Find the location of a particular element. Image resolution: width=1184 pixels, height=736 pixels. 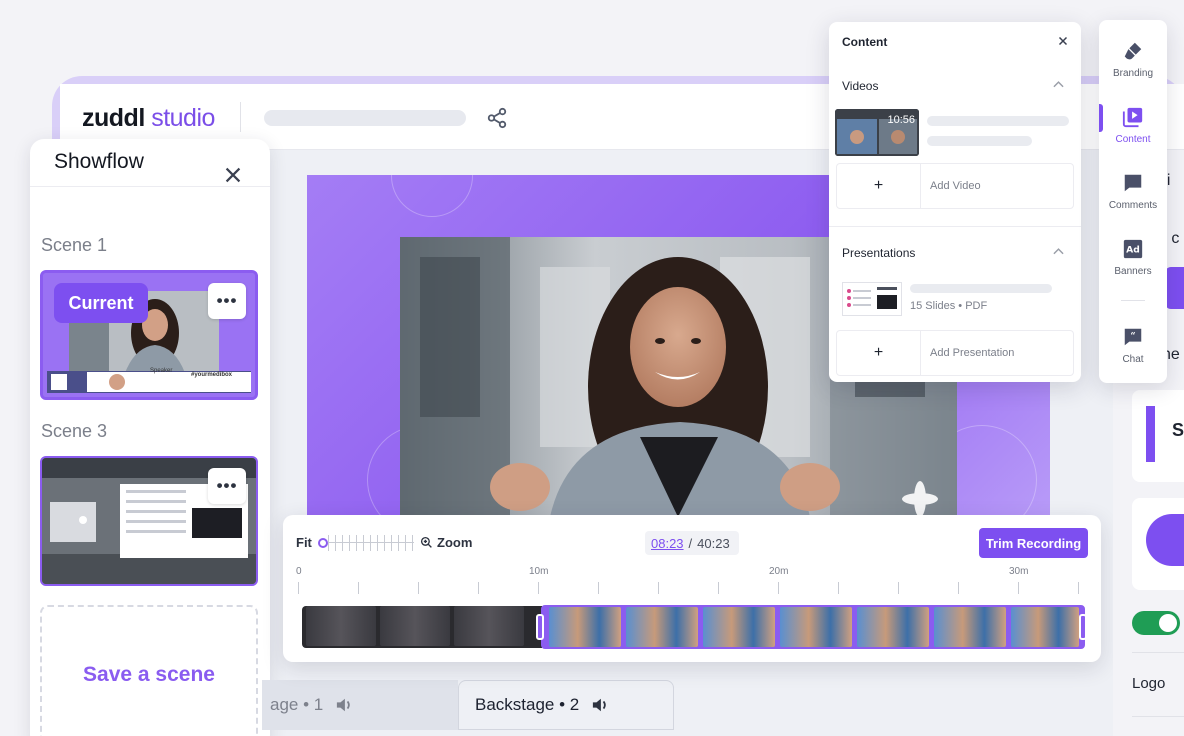

presentation-thumbnail-image is located at coordinates (872, 298).